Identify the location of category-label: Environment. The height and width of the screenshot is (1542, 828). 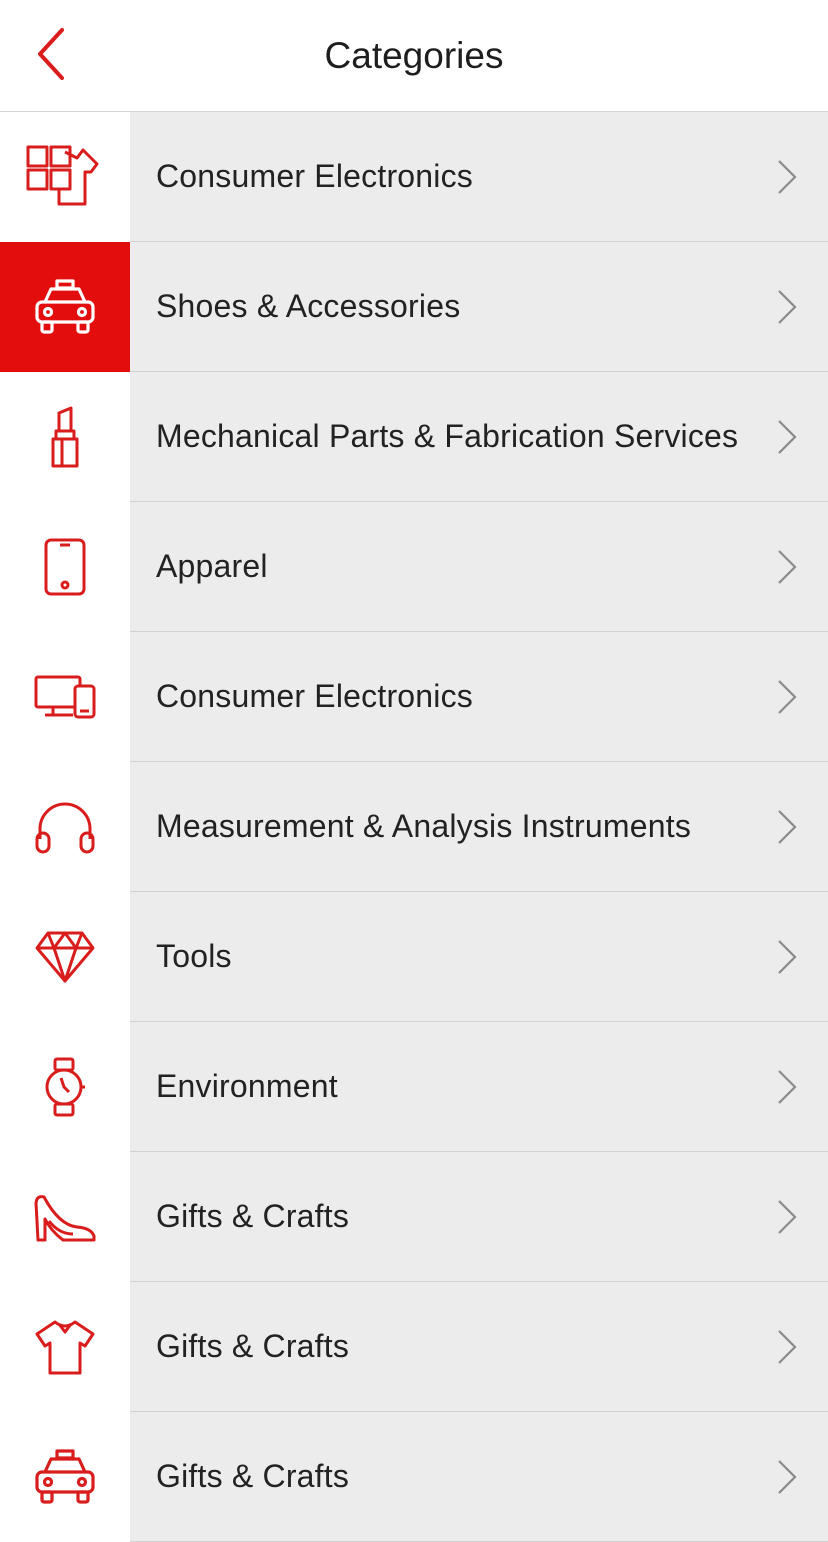
(247, 1086).